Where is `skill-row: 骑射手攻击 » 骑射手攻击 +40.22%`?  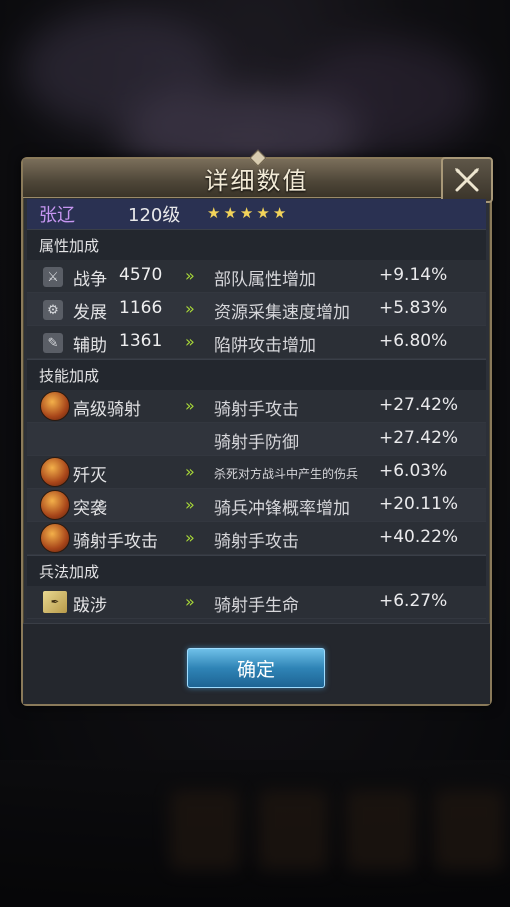 skill-row: 骑射手攻击 » 骑射手攻击 +40.22% is located at coordinates (256, 538).